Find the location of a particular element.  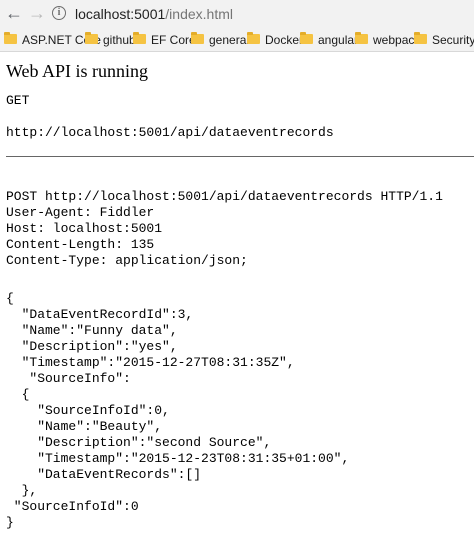

forward-arrow-icon: → is located at coordinates (37, 13).